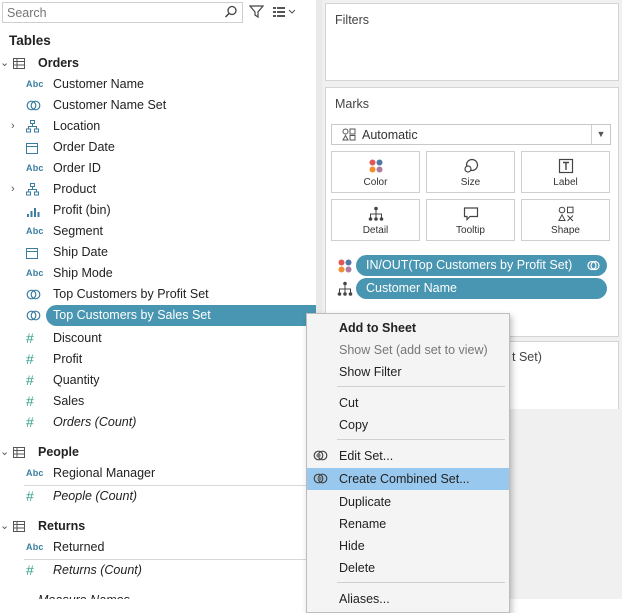 Image resolution: width=622 pixels, height=613 pixels. What do you see at coordinates (470, 214) in the screenshot?
I see `tooltip-icon` at bounding box center [470, 214].